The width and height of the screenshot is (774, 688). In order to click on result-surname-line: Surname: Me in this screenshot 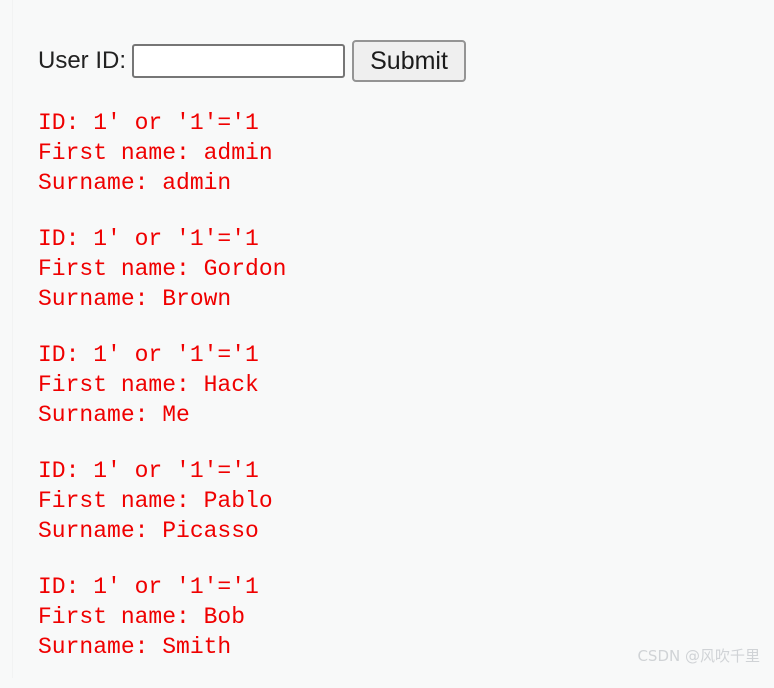, I will do `click(114, 415)`.